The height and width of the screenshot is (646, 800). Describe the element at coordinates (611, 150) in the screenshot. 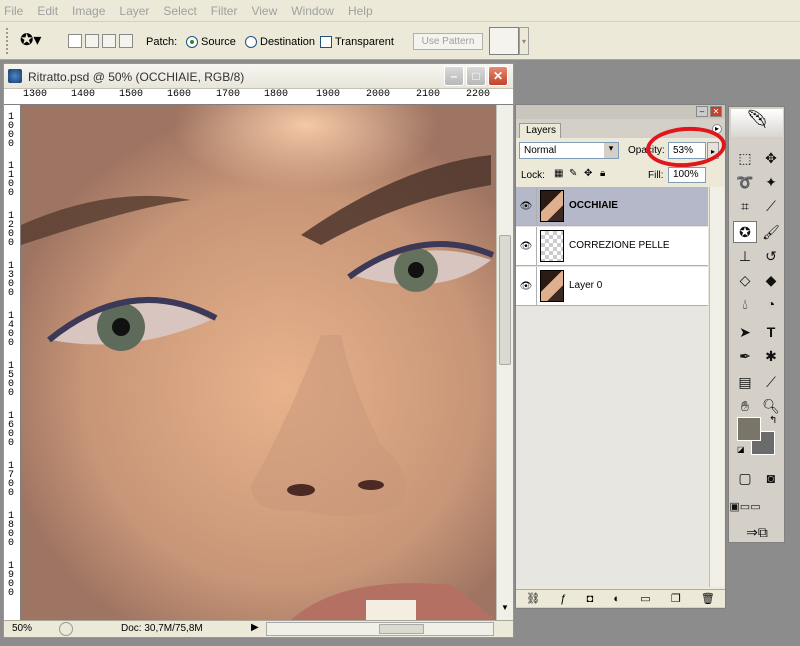

I see `blend-dropdown-icon: ▾` at that location.